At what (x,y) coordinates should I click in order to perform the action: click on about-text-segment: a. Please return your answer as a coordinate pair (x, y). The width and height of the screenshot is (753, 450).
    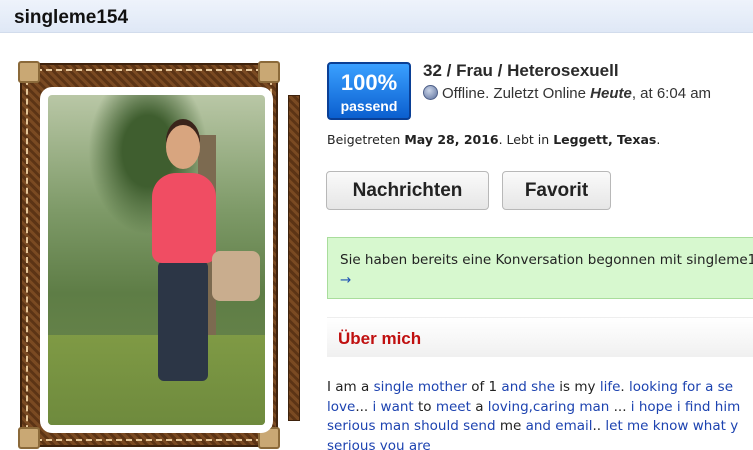
    Looking at the image, I should click on (479, 406).